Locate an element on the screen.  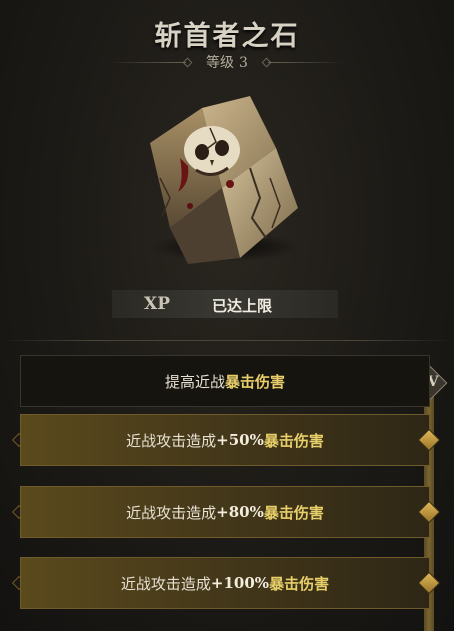
rank-row: 等级 3 is located at coordinates (227, 62).